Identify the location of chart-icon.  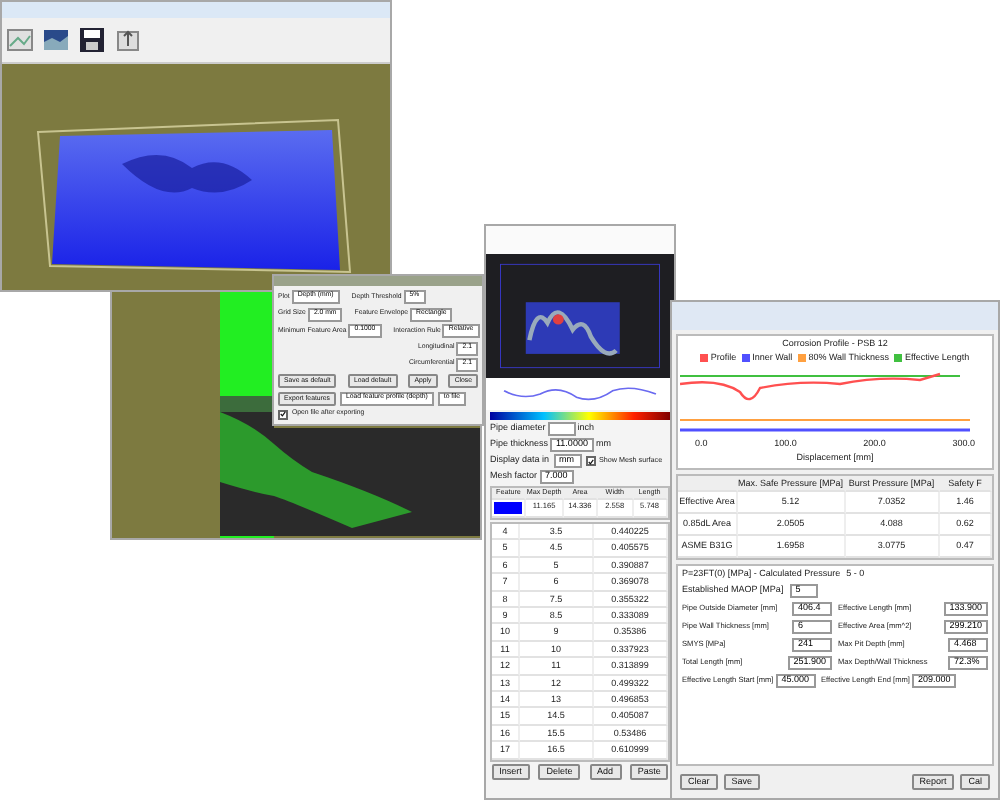
(56, 40).